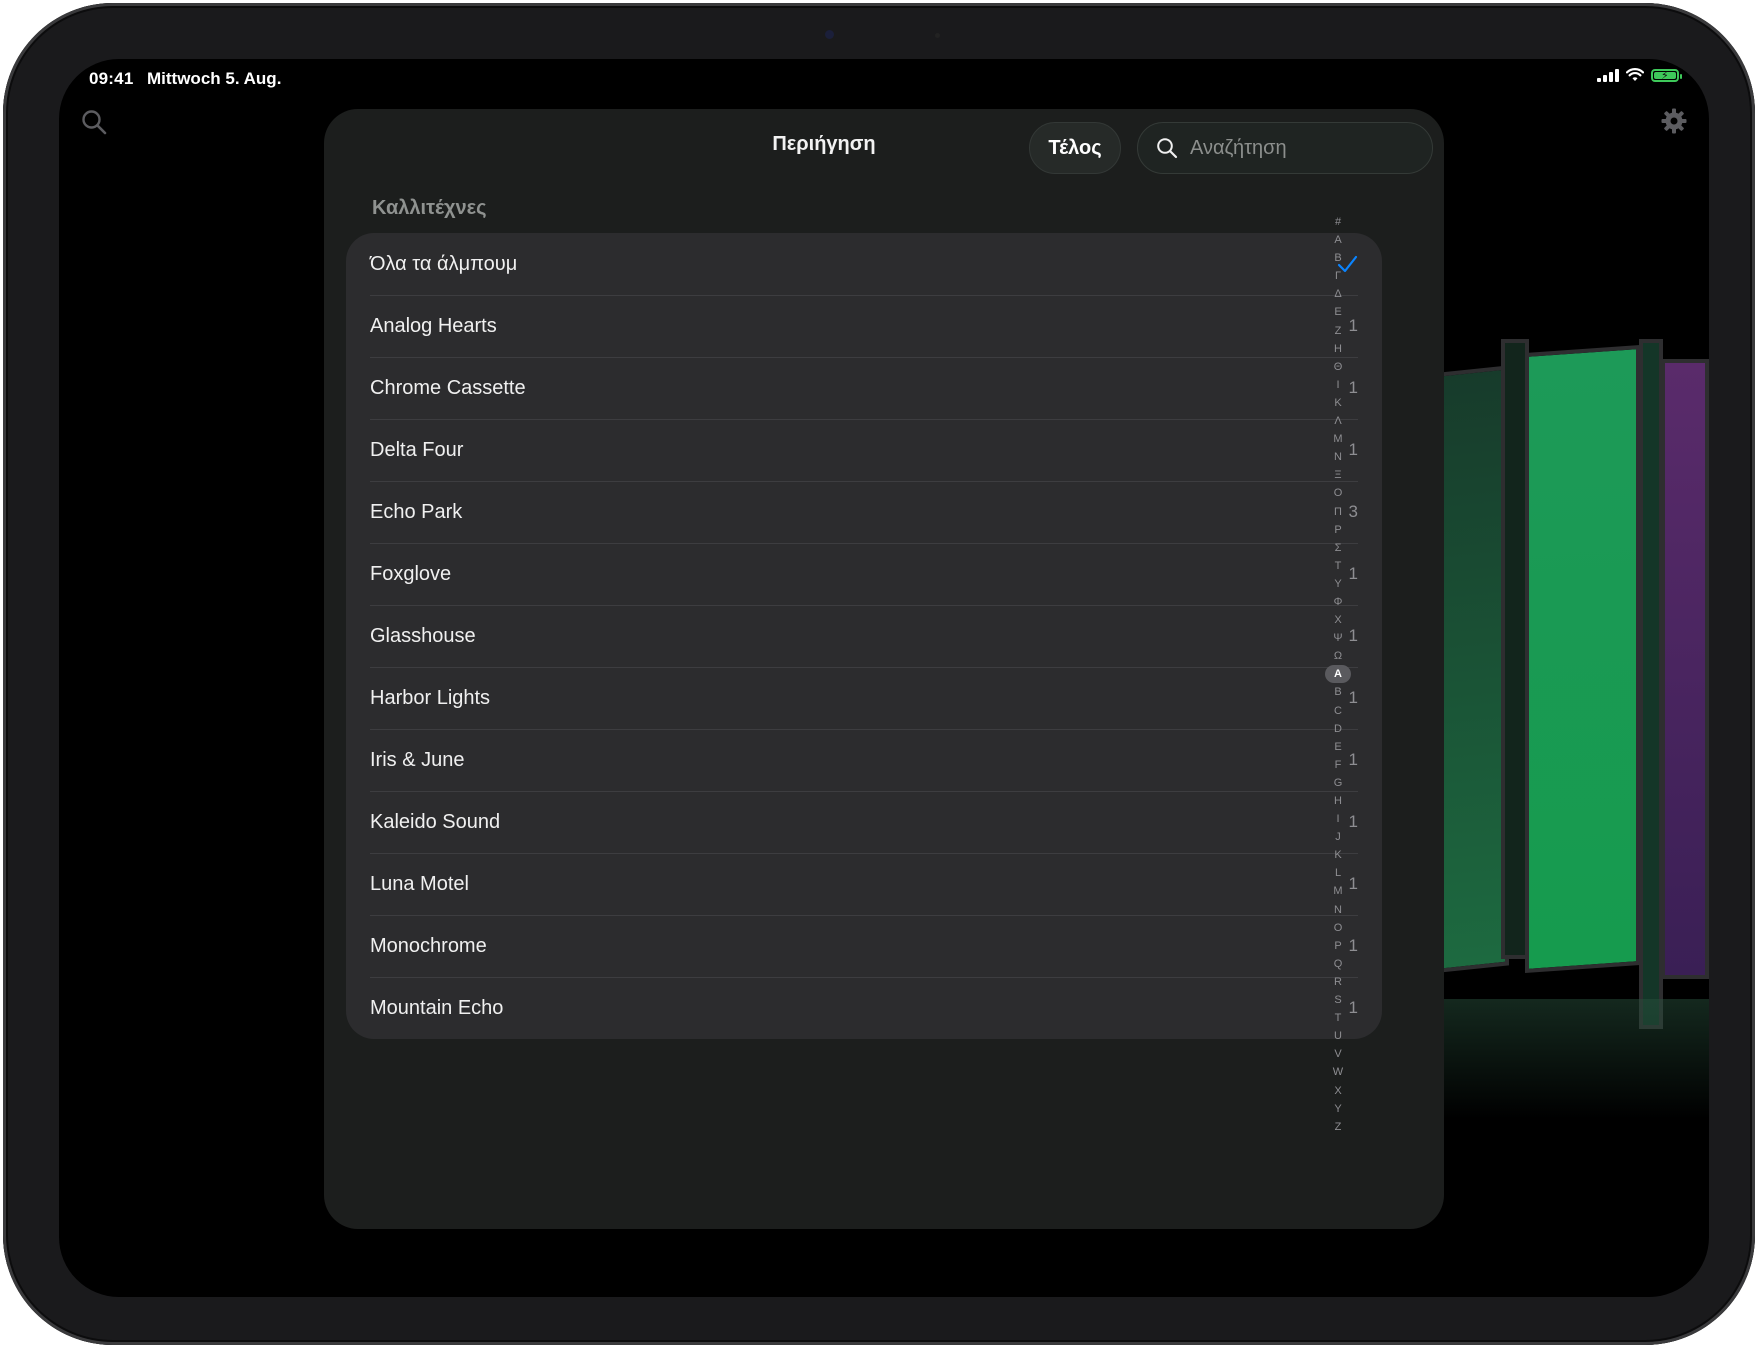 This screenshot has height=1348, width=1760. I want to click on list-item-label: Mountain Echo, so click(437, 1007).